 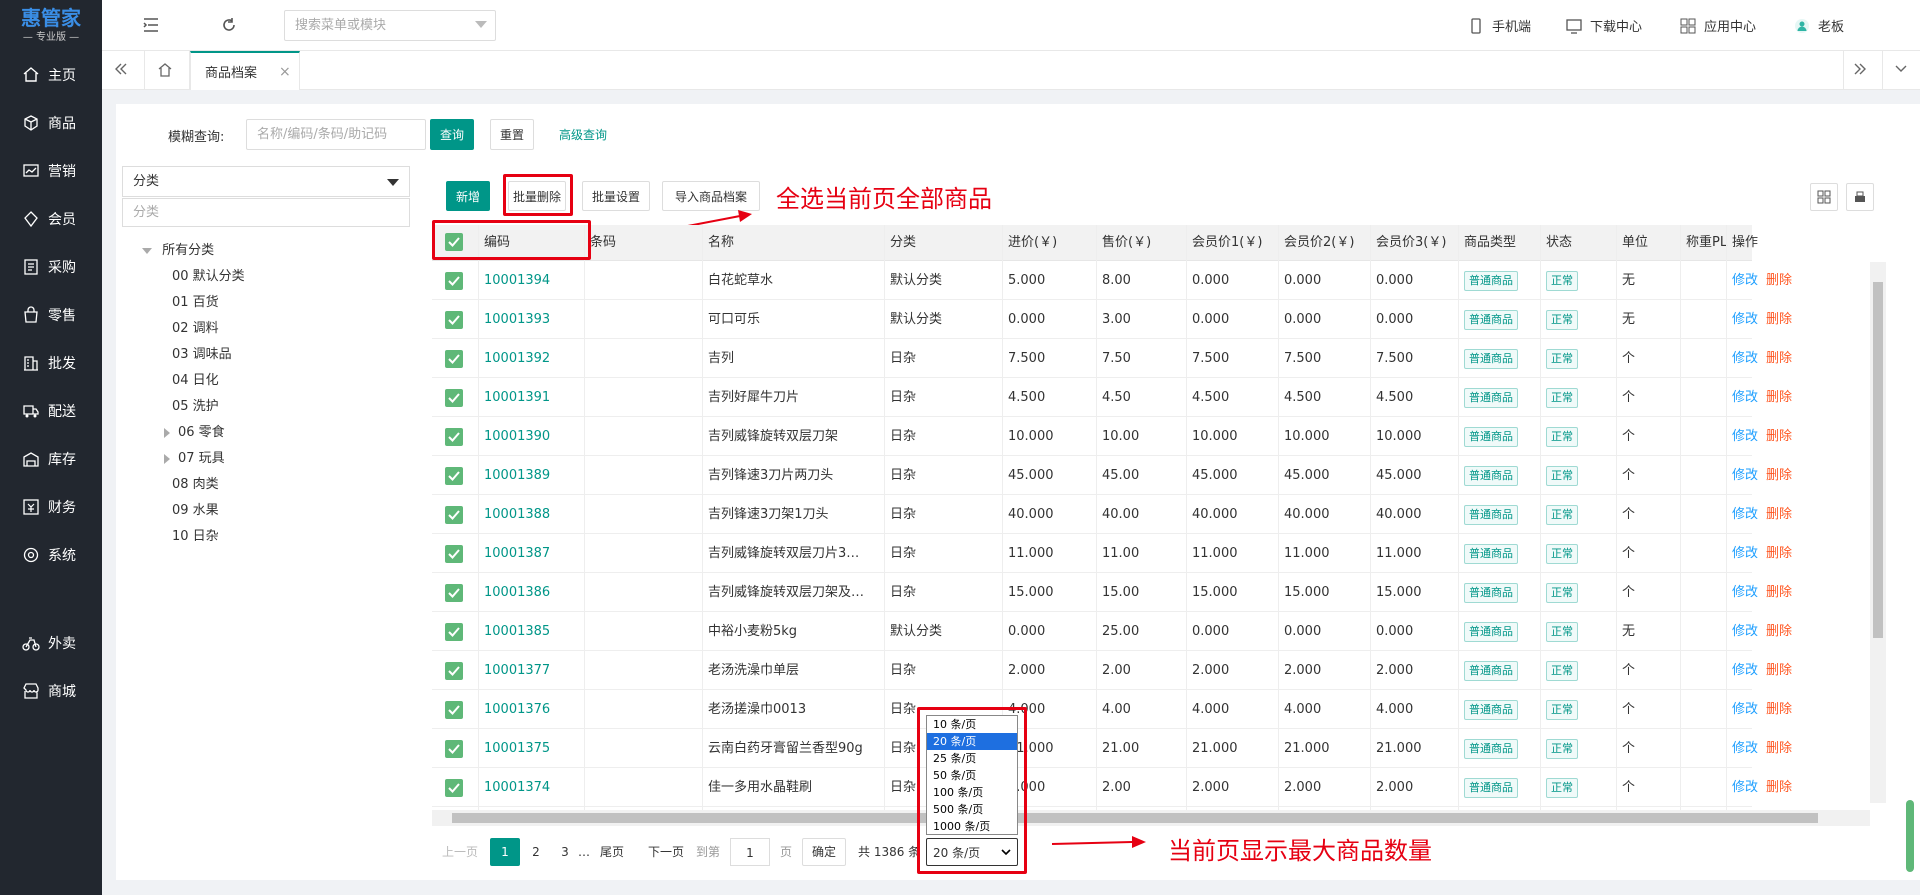 What do you see at coordinates (530, 553) in the screenshot?
I see `cell-code: 10001387` at bounding box center [530, 553].